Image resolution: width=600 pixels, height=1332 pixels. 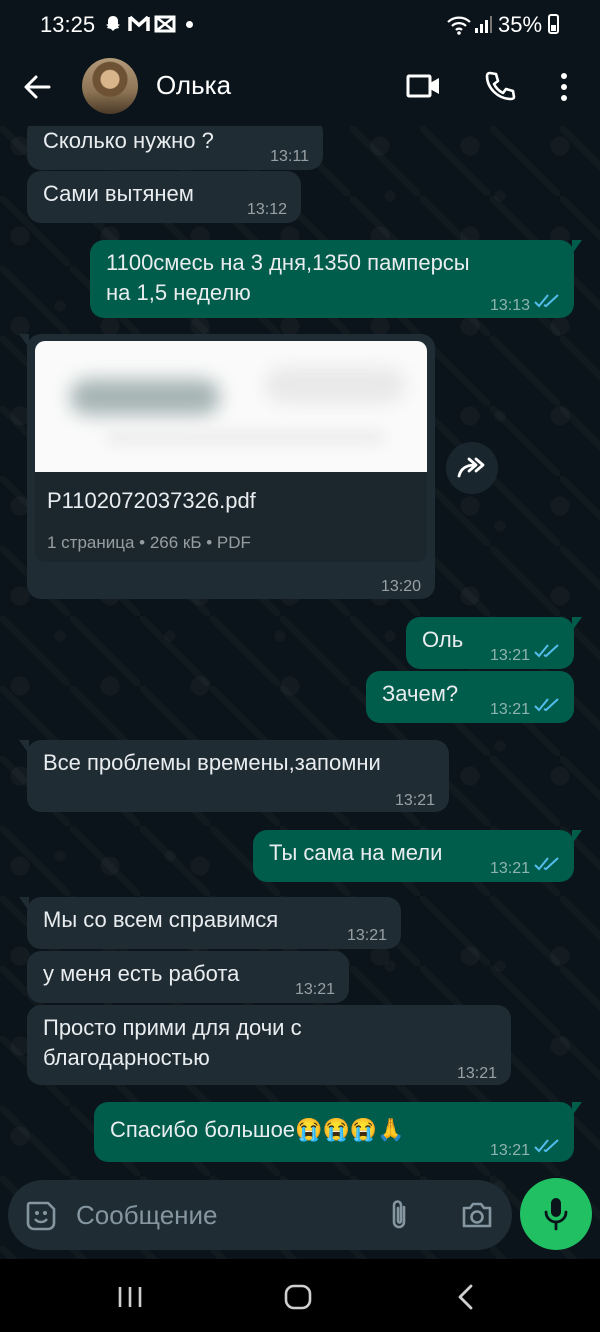 What do you see at coordinates (68, 24) in the screenshot?
I see `status-time: 13:25` at bounding box center [68, 24].